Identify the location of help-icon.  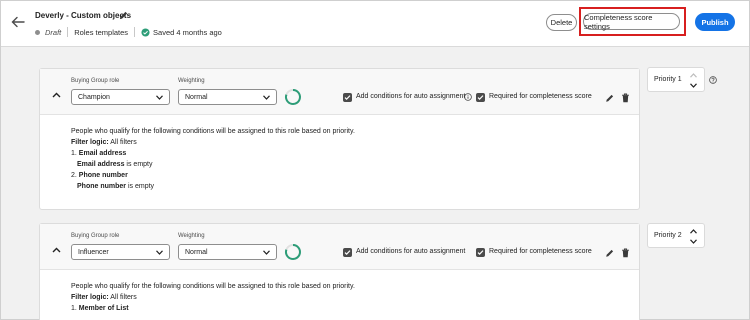
(713, 80).